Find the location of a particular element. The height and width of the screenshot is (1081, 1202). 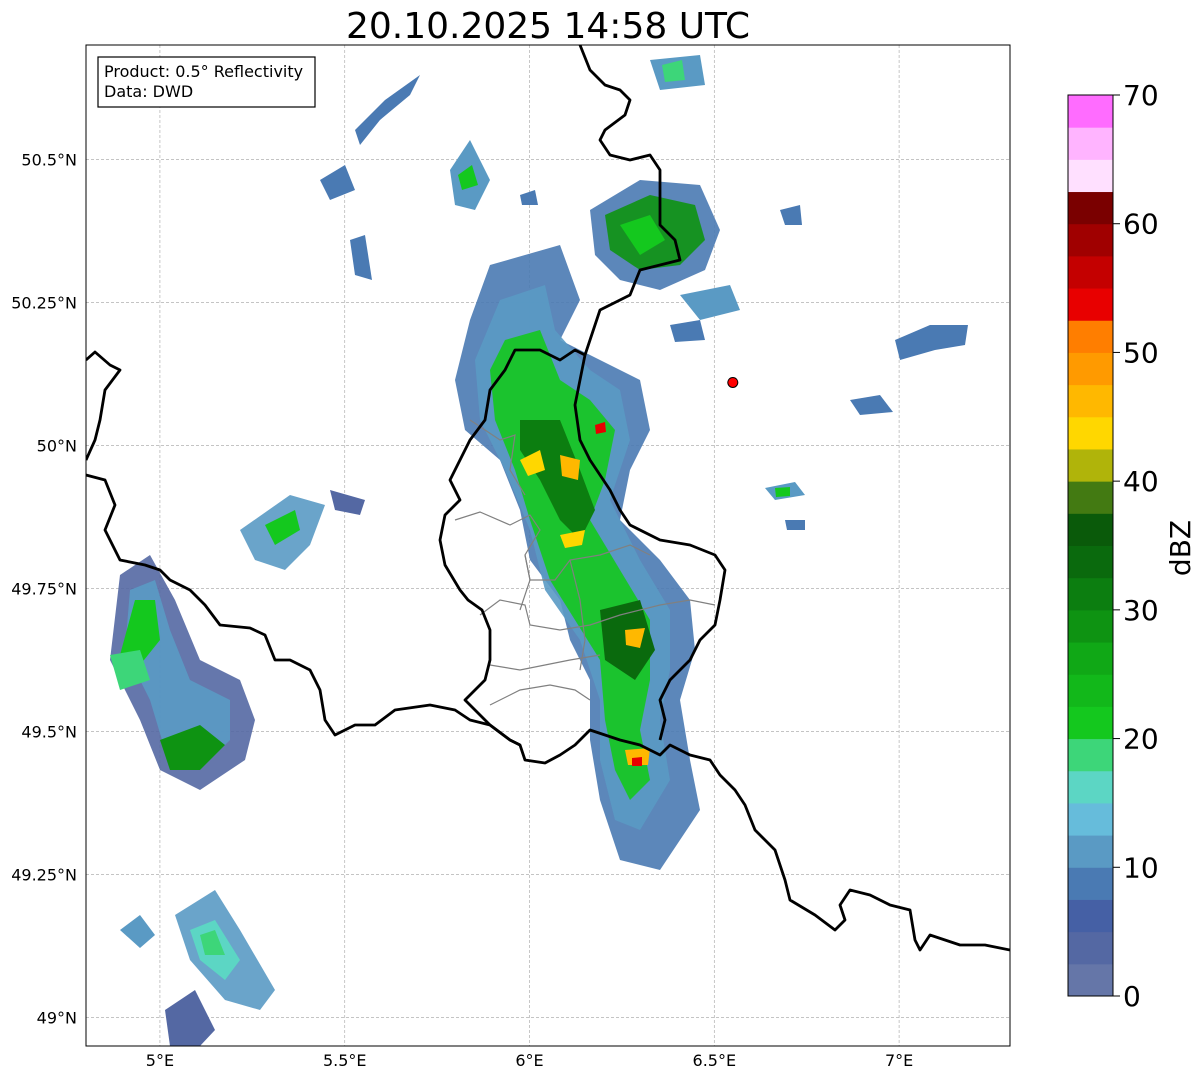

colorbar-tick-label: 20 is located at coordinates (1141, 739).